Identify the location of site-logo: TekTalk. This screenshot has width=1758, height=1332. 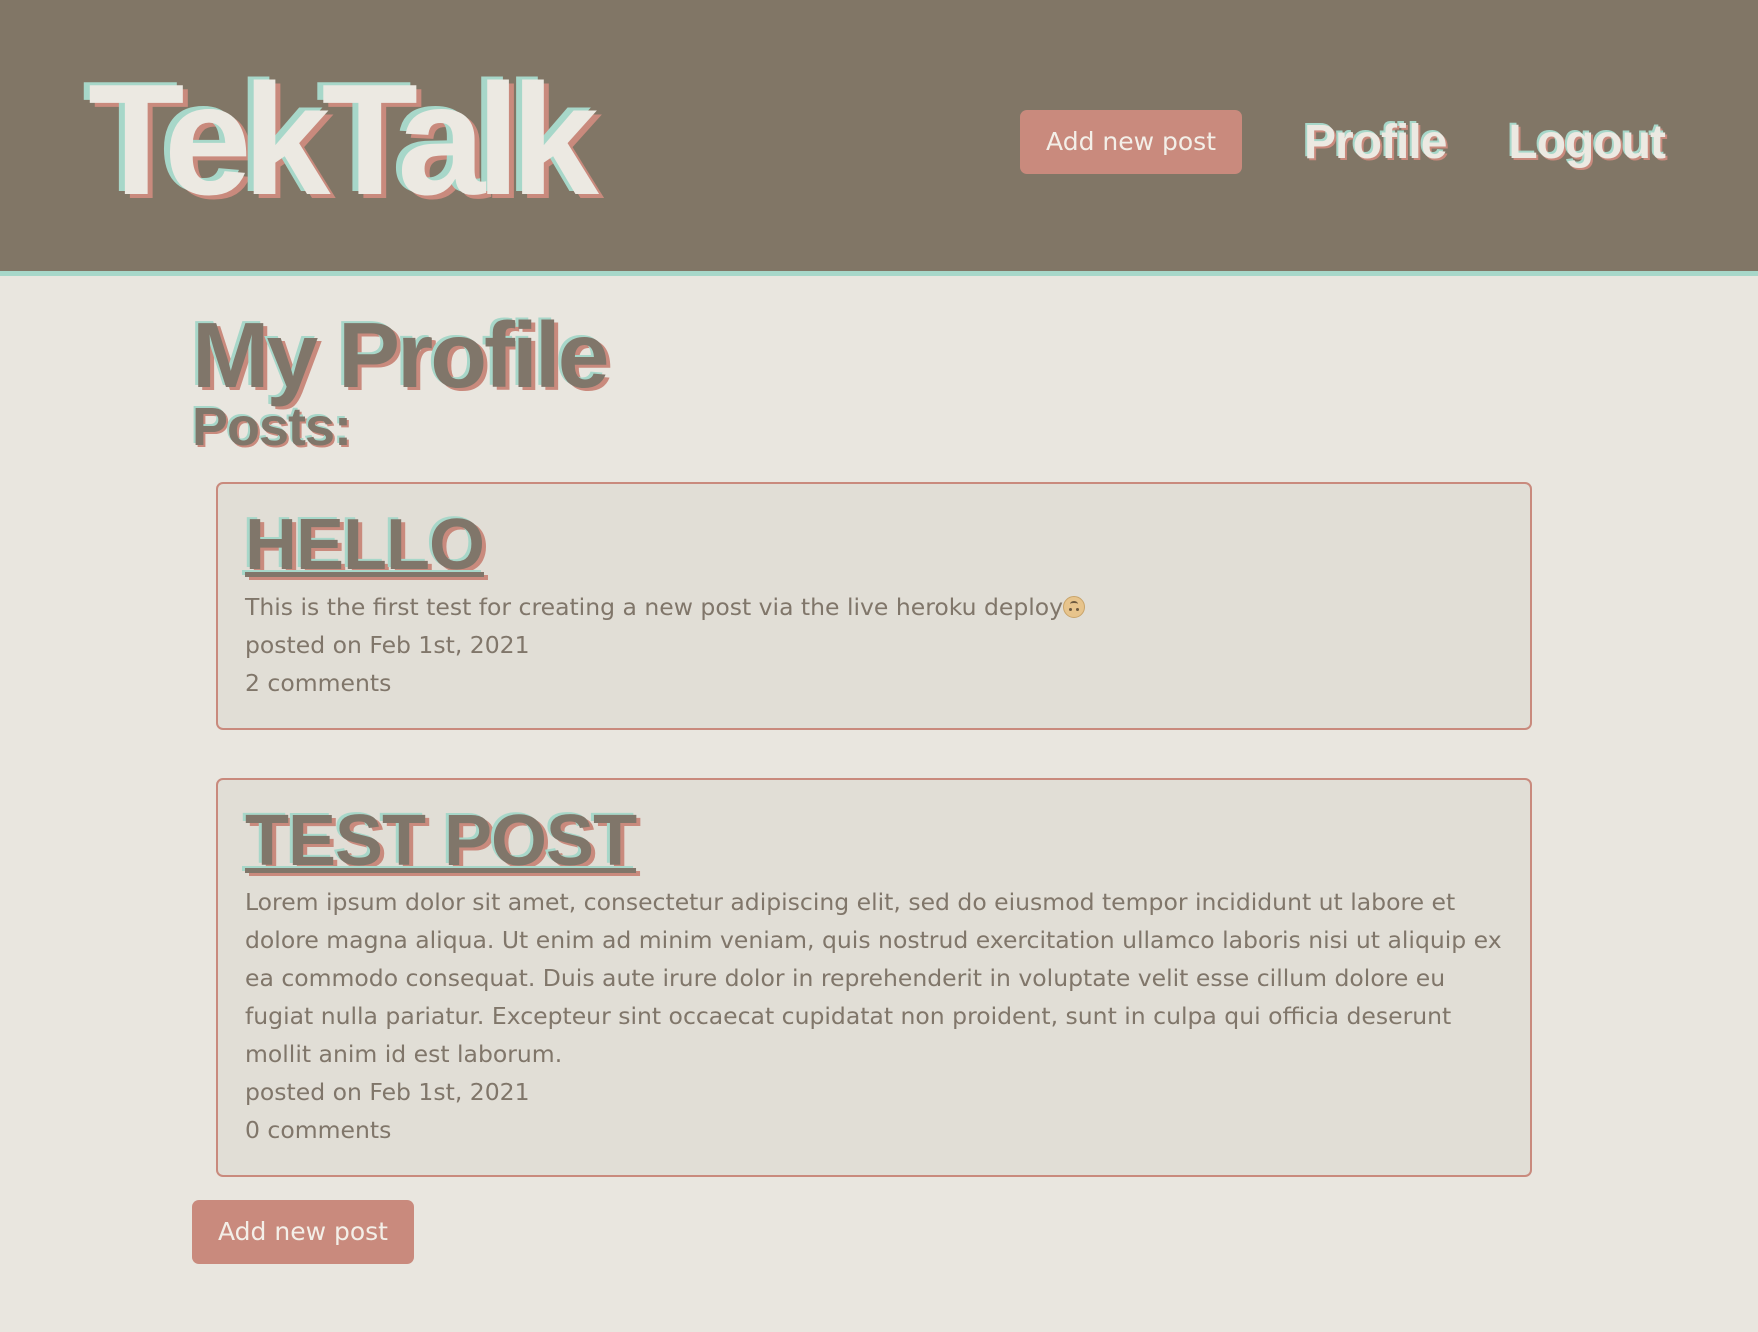
(343, 141).